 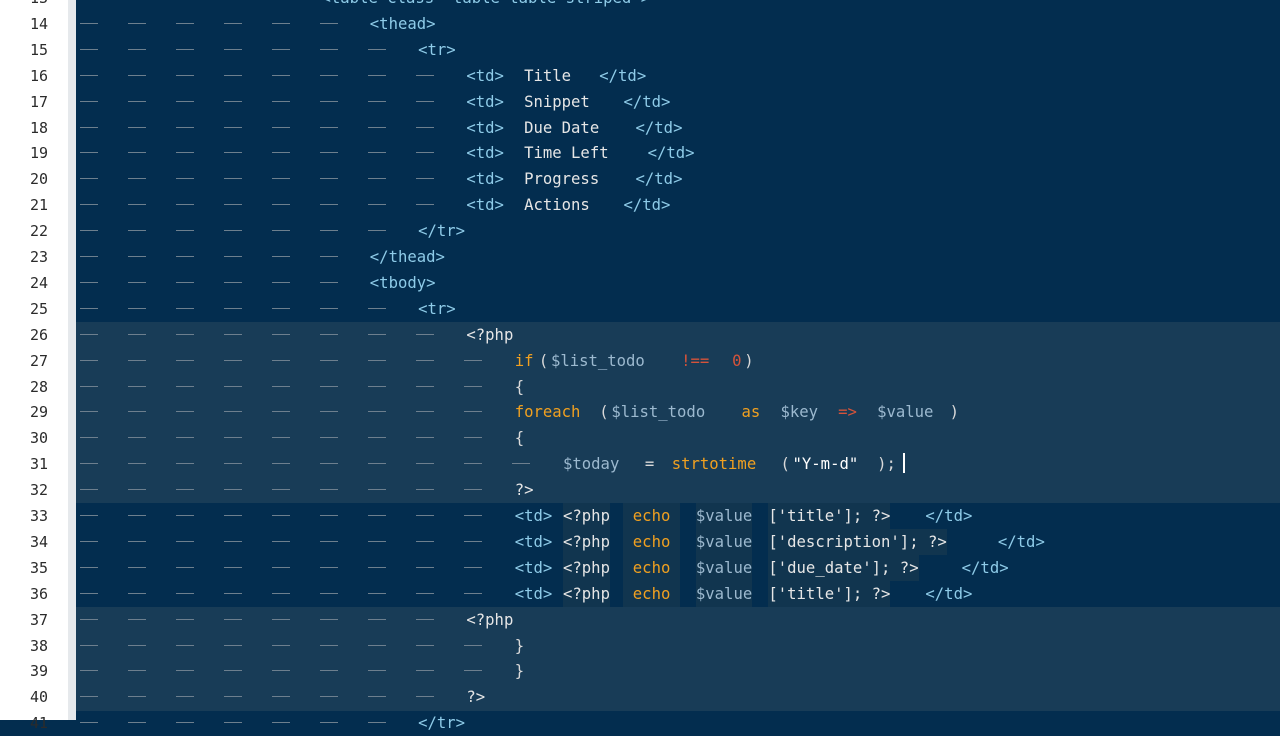 What do you see at coordinates (561, 127) in the screenshot?
I see `code-token-plain: Due Date` at bounding box center [561, 127].